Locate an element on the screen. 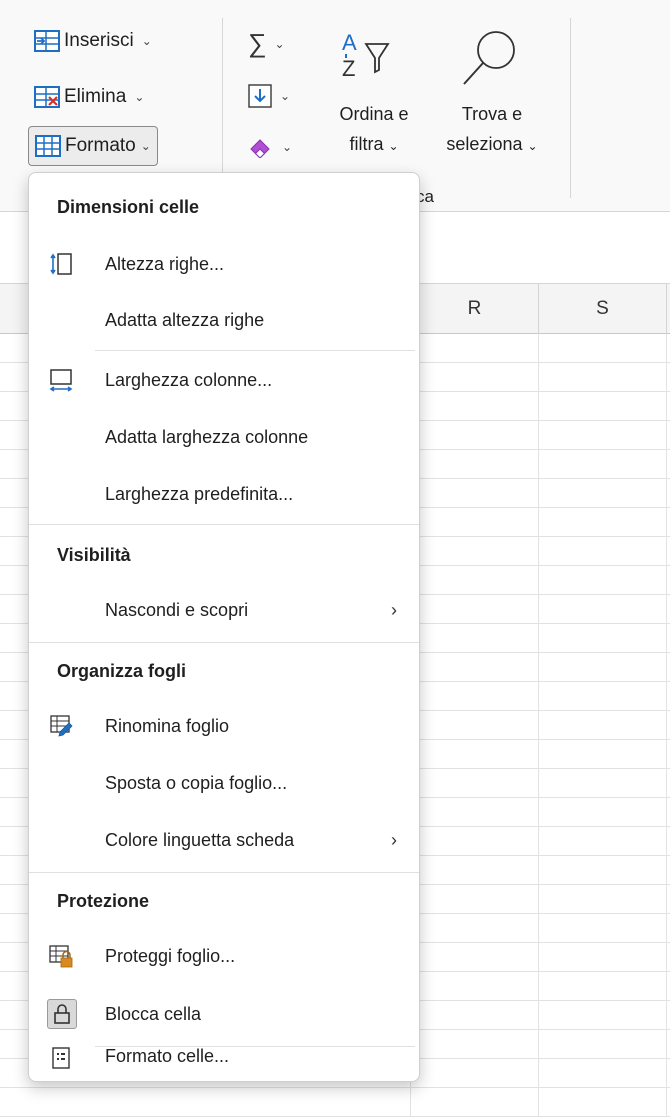 This screenshot has height=1117, width=670. format-cells-dialog-icon is located at coordinates (61, 1058).